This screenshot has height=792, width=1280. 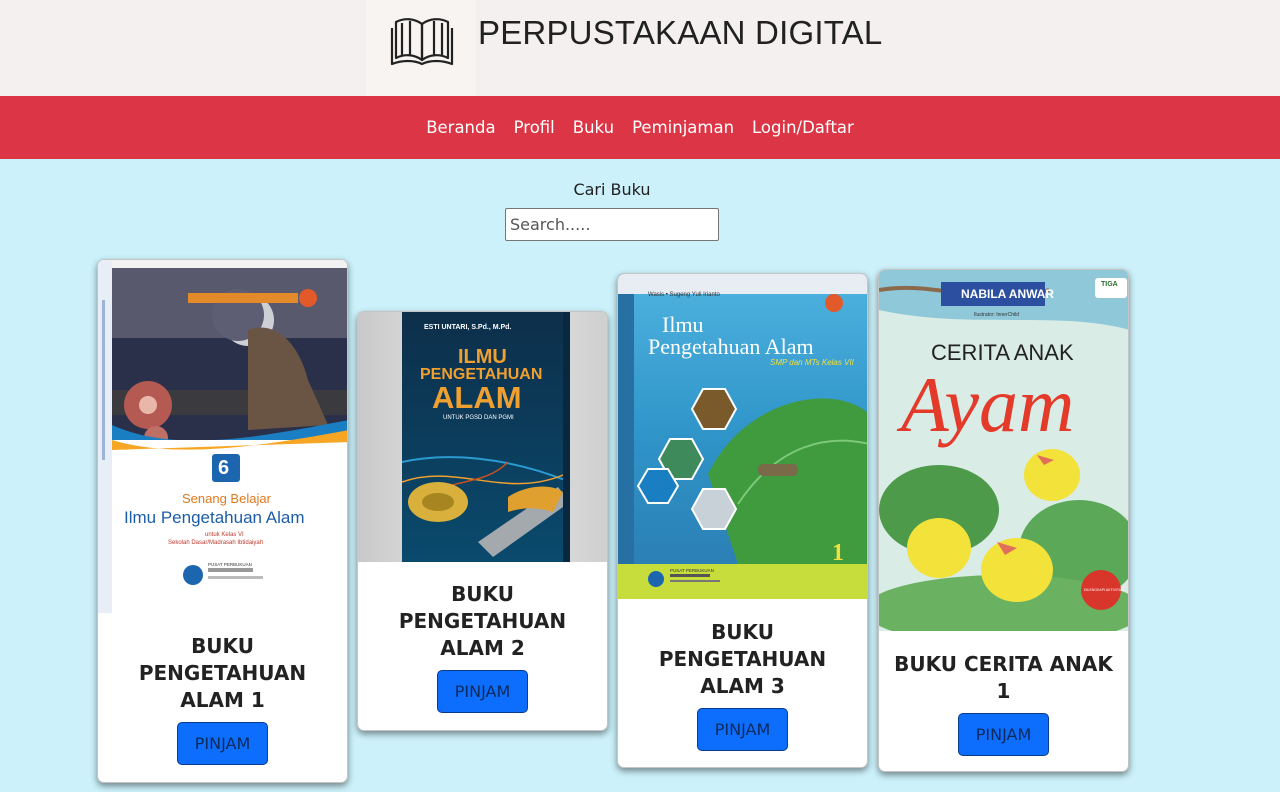 I want to click on cover1-line1: Senang Belajar, so click(x=226, y=498).